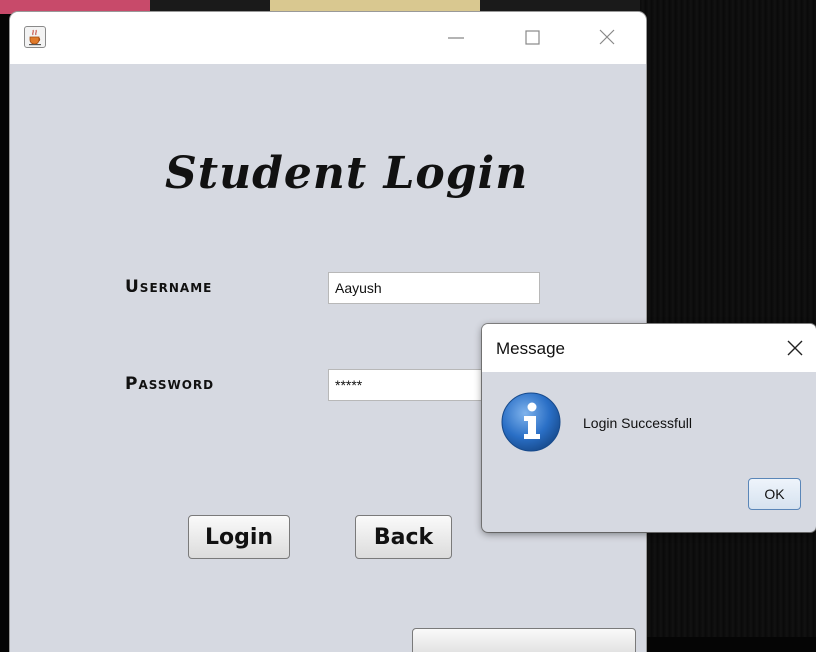  I want to click on message-dialog: Message Login Successfull OK, so click(649, 428).